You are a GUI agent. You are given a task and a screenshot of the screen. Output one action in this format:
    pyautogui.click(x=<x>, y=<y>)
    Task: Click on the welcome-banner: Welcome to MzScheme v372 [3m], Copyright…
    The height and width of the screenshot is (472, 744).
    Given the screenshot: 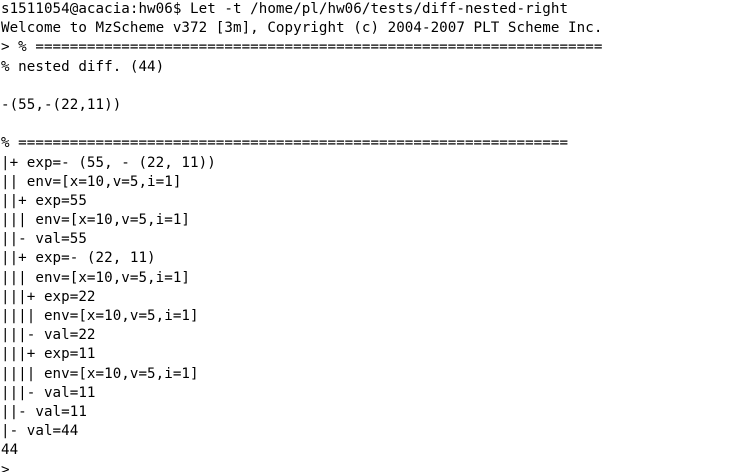 What is the action you would take?
    pyautogui.click(x=302, y=28)
    